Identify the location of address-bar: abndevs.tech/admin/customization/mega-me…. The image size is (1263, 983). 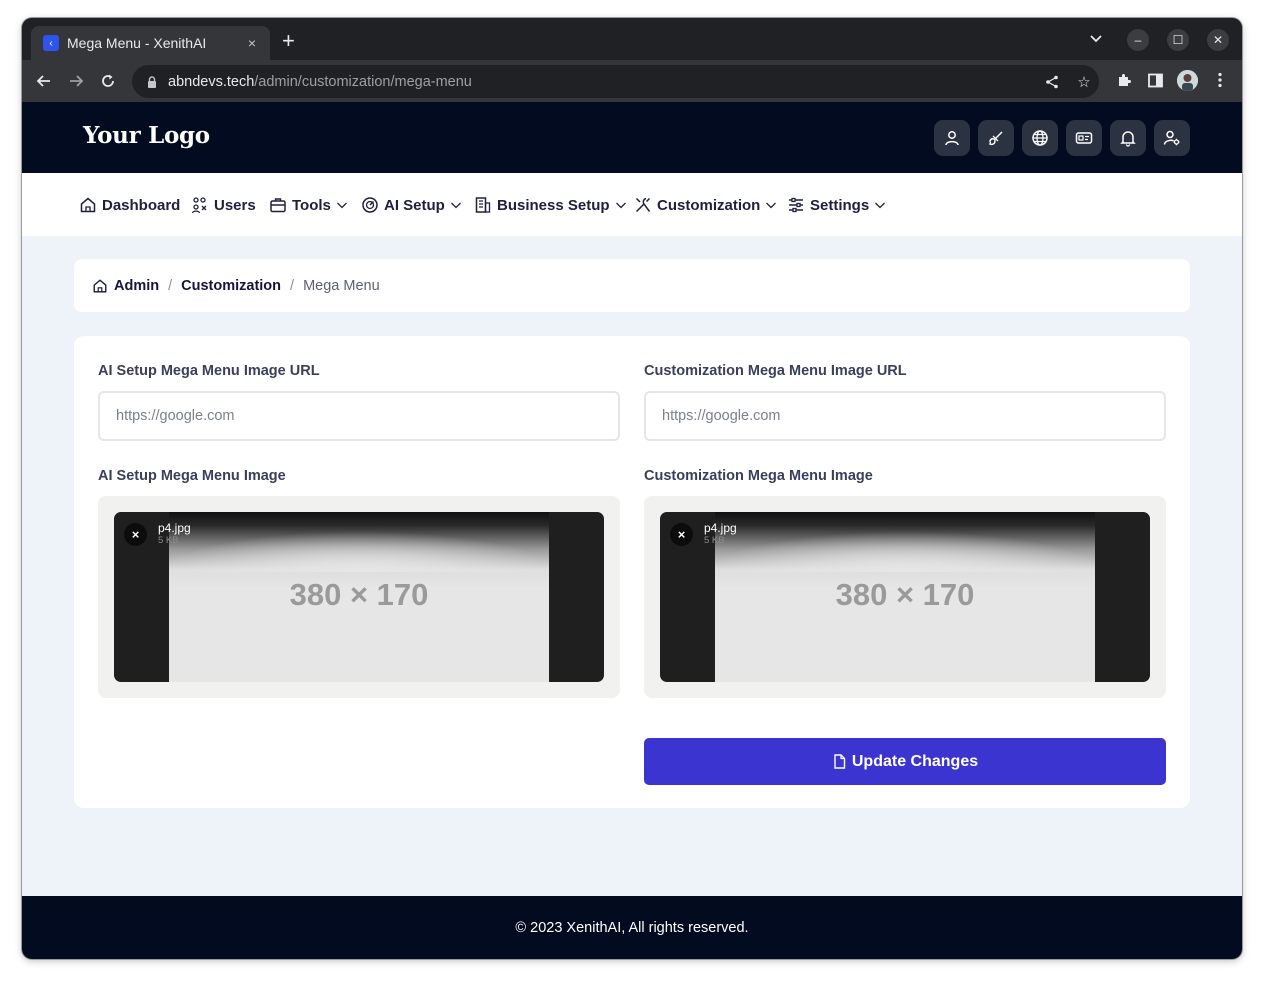
(615, 81).